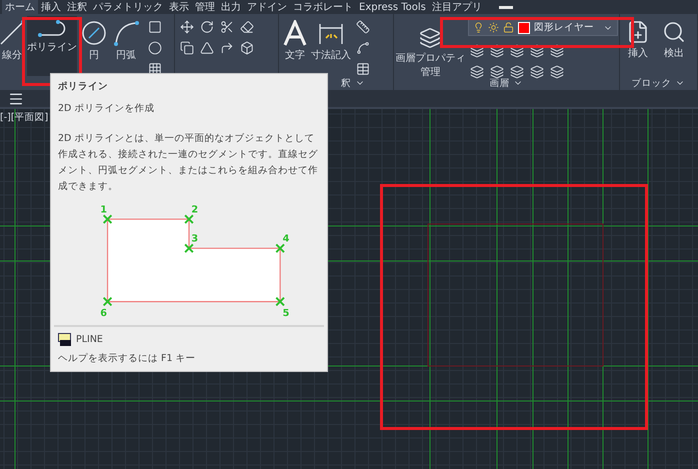  I want to click on insert-block-button: 挿入, so click(637, 40).